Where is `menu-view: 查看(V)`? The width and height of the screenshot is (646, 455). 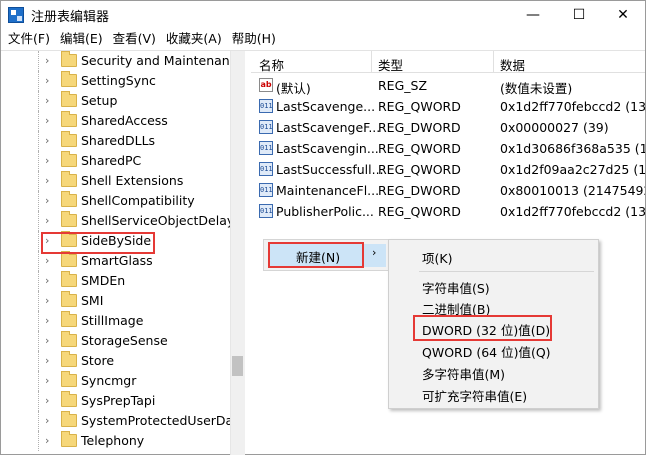 menu-view: 查看(V) is located at coordinates (134, 39).